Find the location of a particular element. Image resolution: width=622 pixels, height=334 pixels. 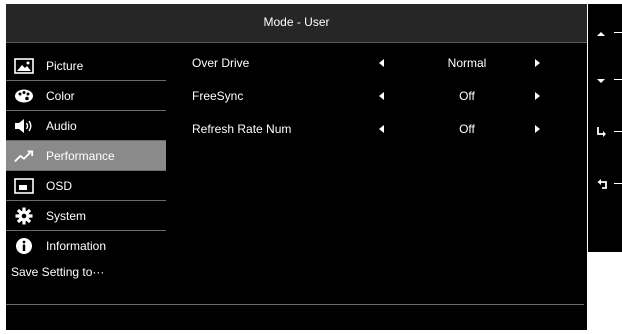

title-bar: Mode - User is located at coordinates (296, 23).